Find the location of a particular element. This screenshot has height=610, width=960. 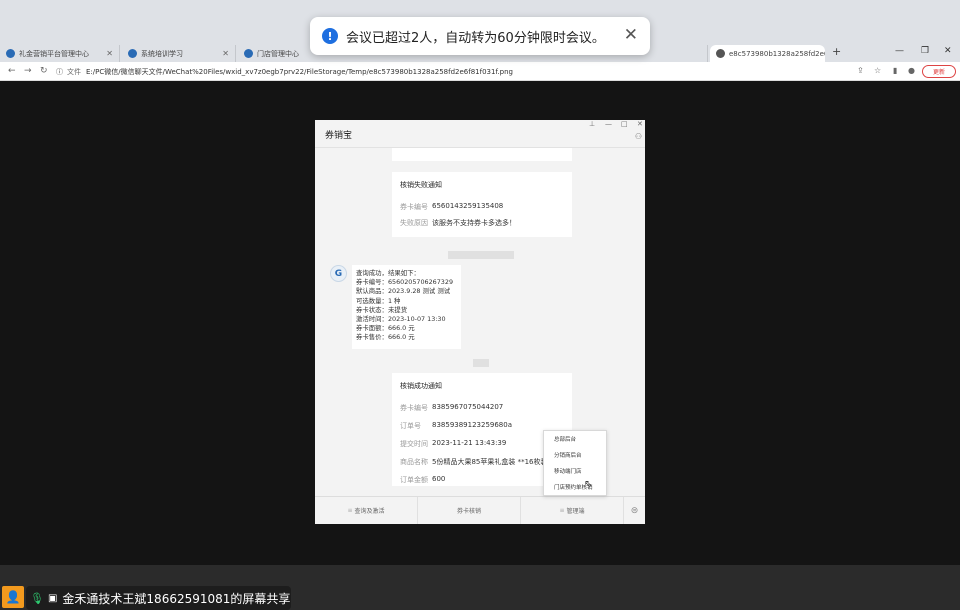

app-menu-bar: ≡ 查询及激活 券卡核销 ≡ 管理端 ⊜ is located at coordinates (480, 510).